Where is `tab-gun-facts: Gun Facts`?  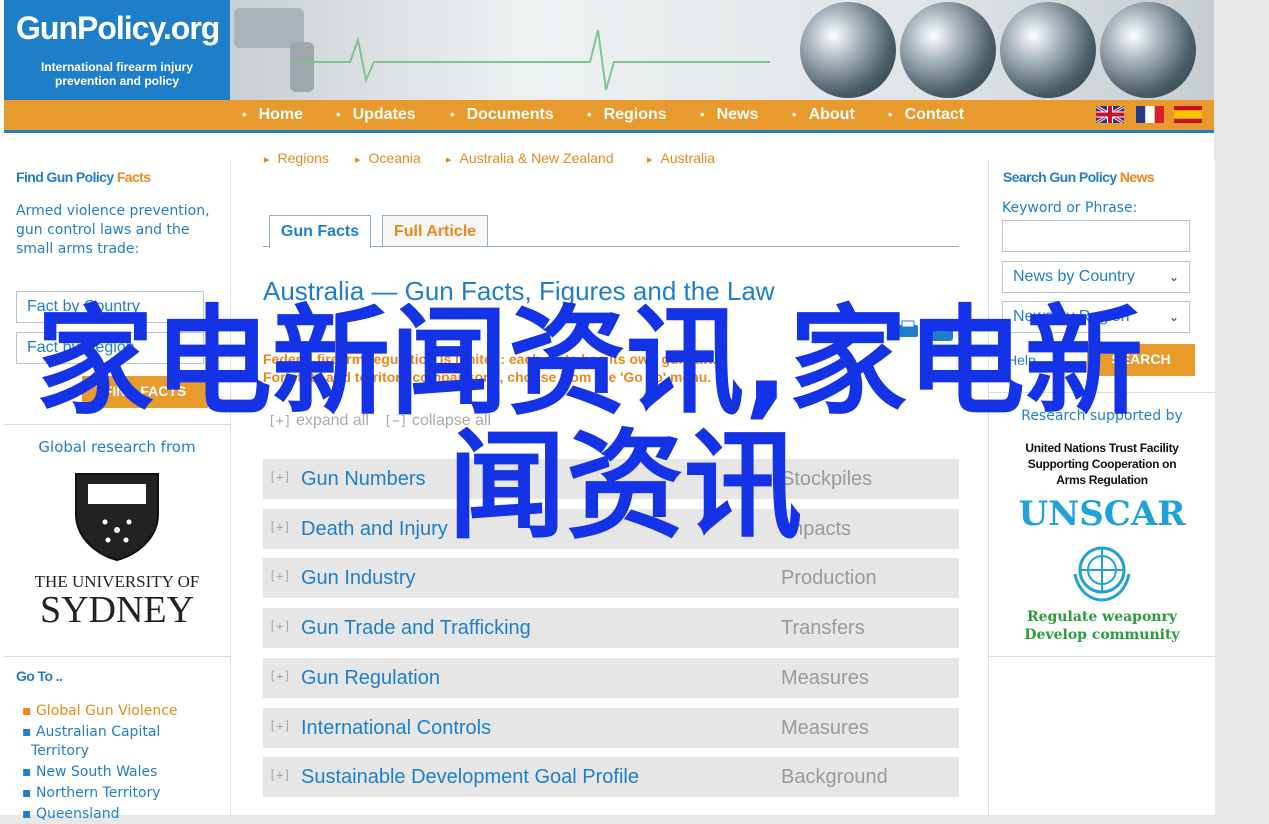
tab-gun-facts: Gun Facts is located at coordinates (320, 231).